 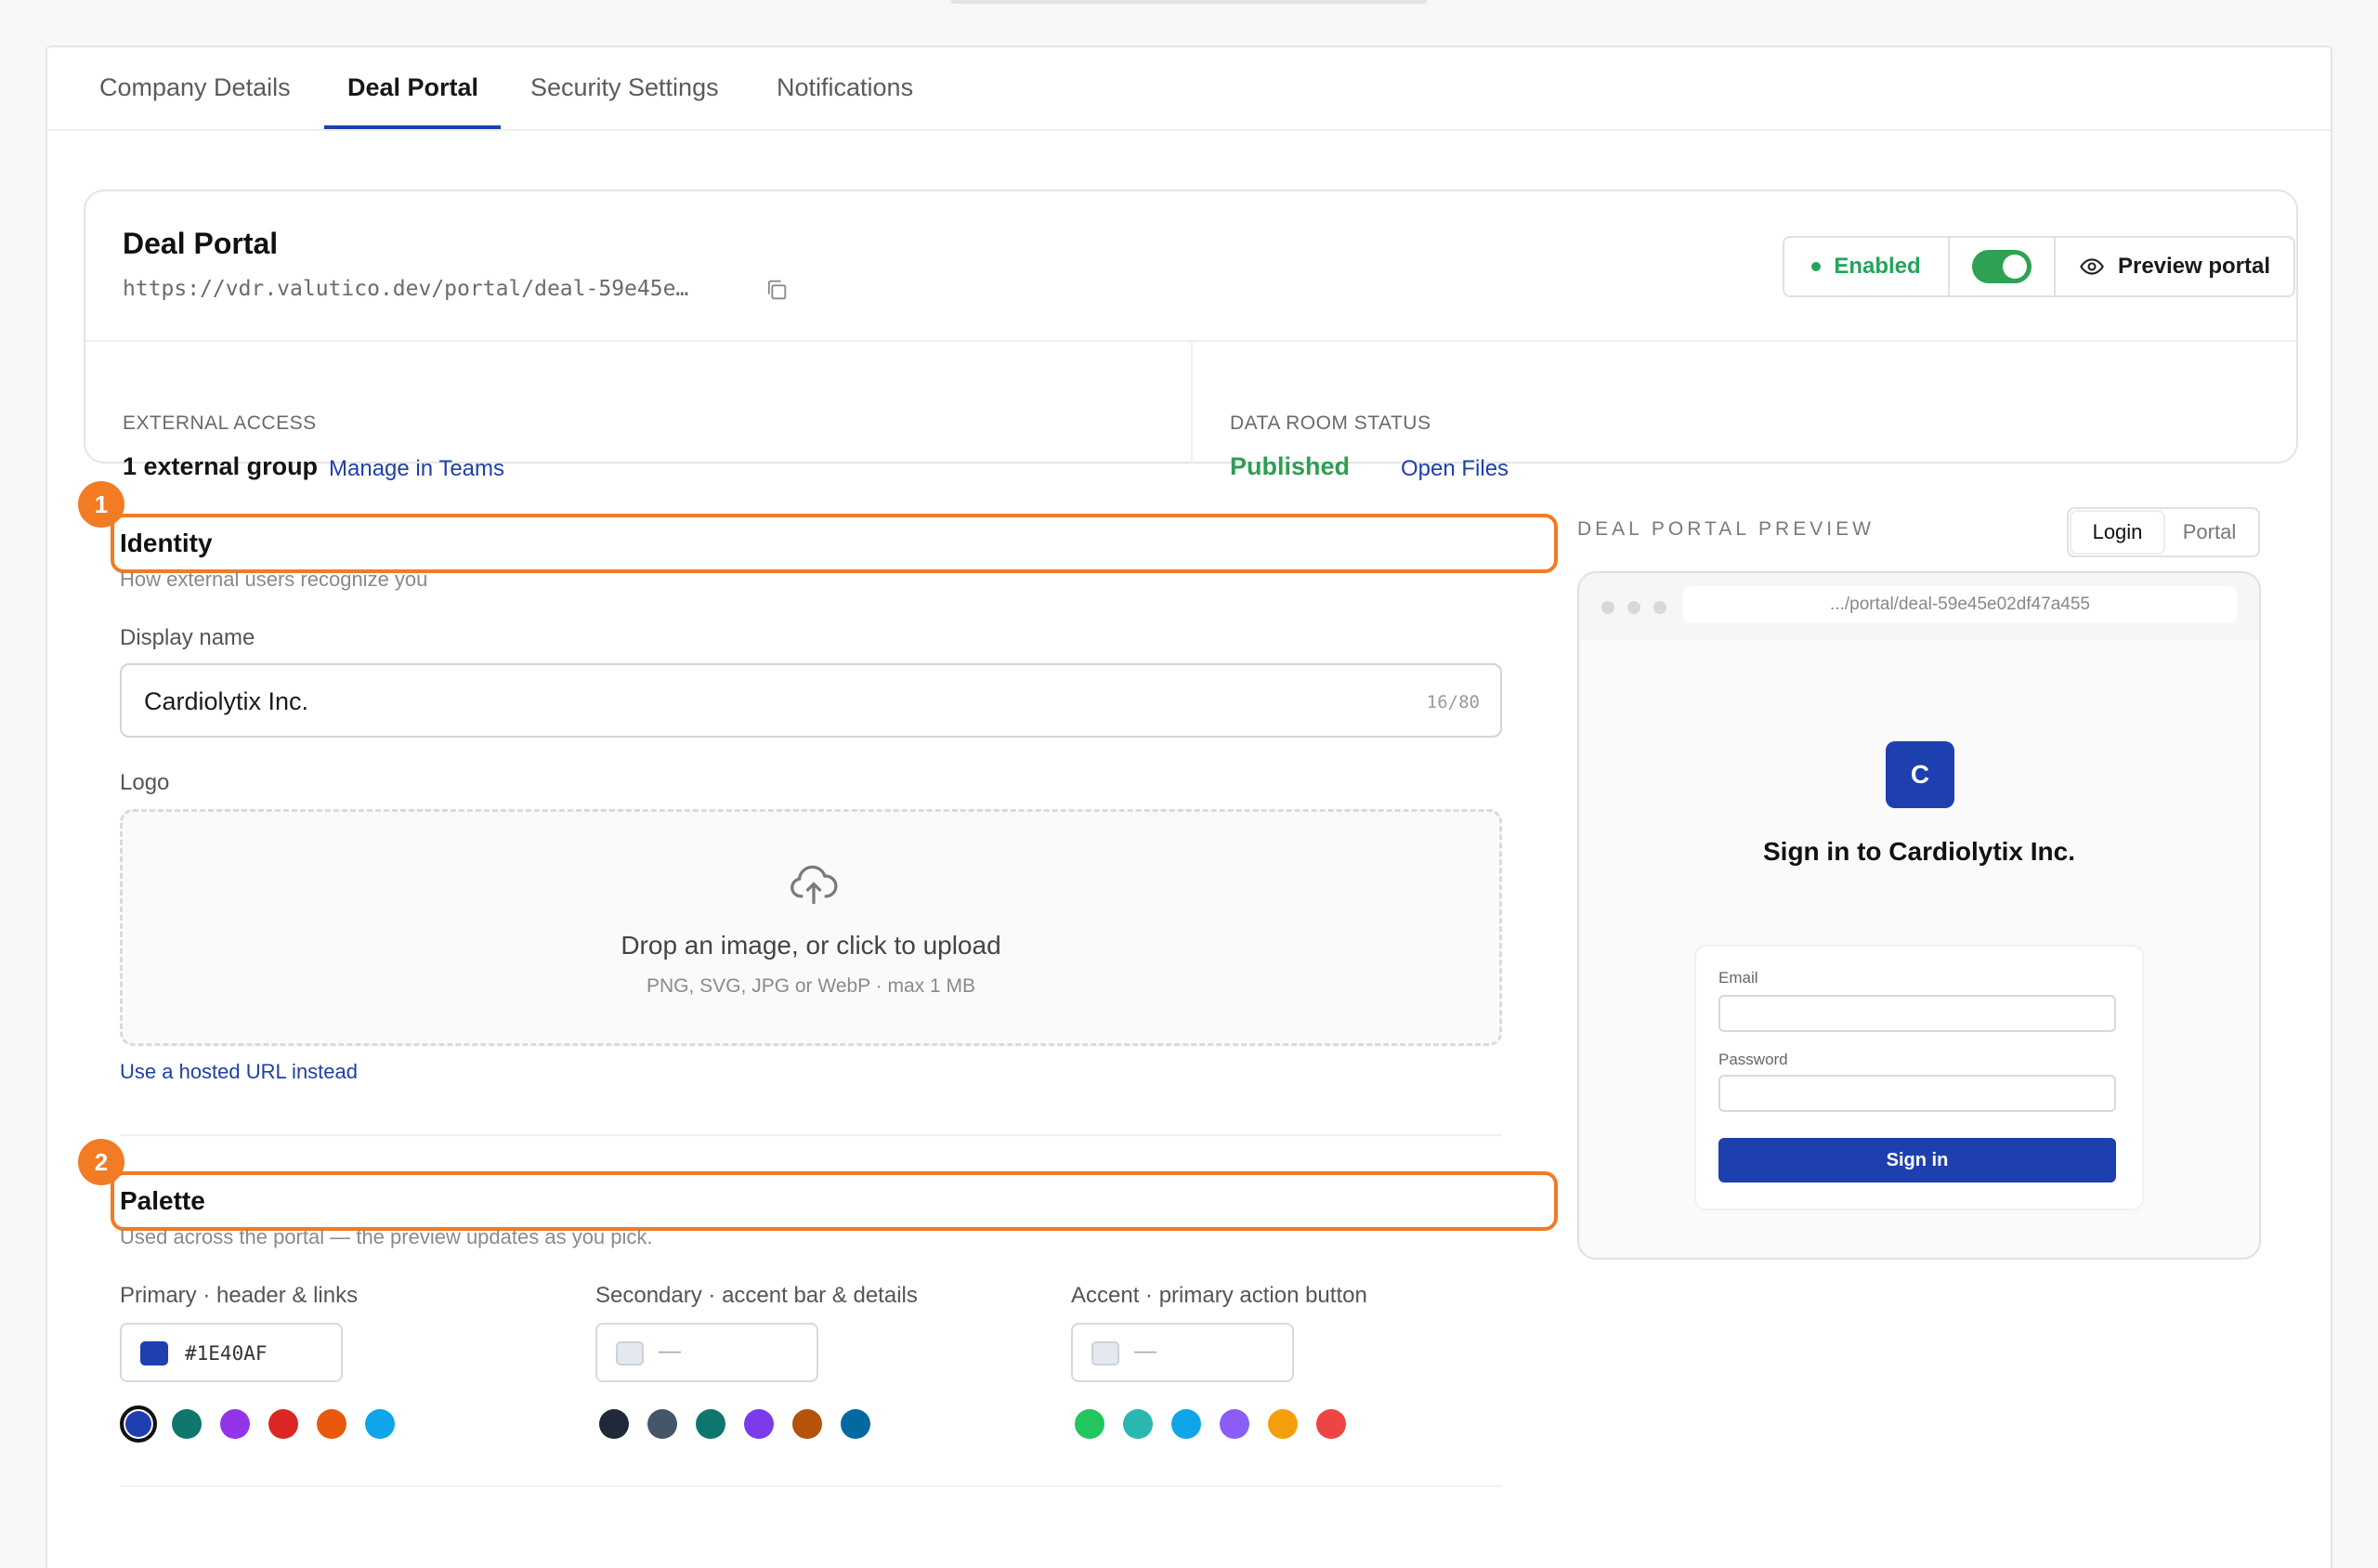 I want to click on identity-title: Identity, so click(x=166, y=543).